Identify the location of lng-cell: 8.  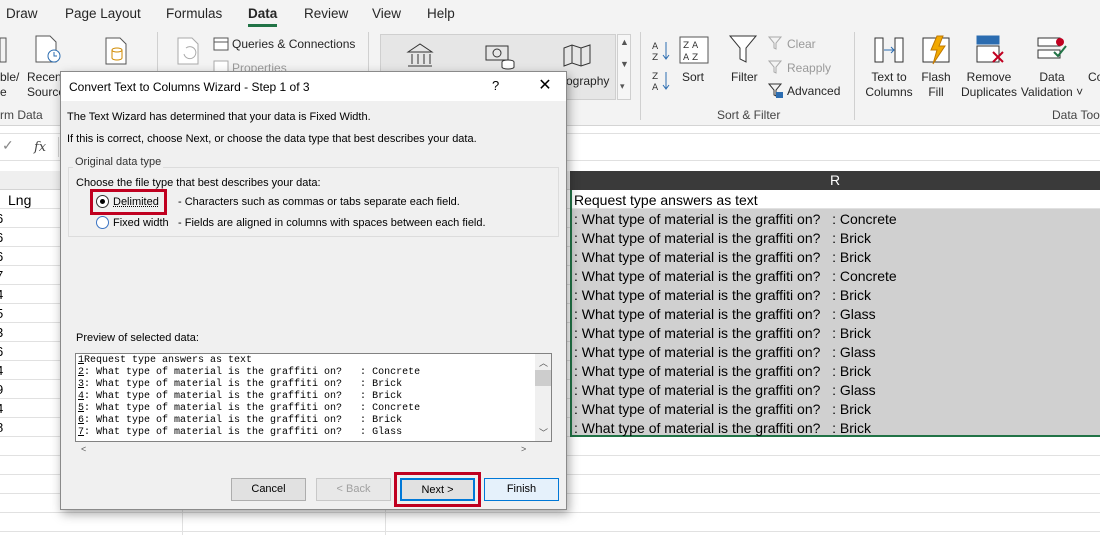
(1, 427).